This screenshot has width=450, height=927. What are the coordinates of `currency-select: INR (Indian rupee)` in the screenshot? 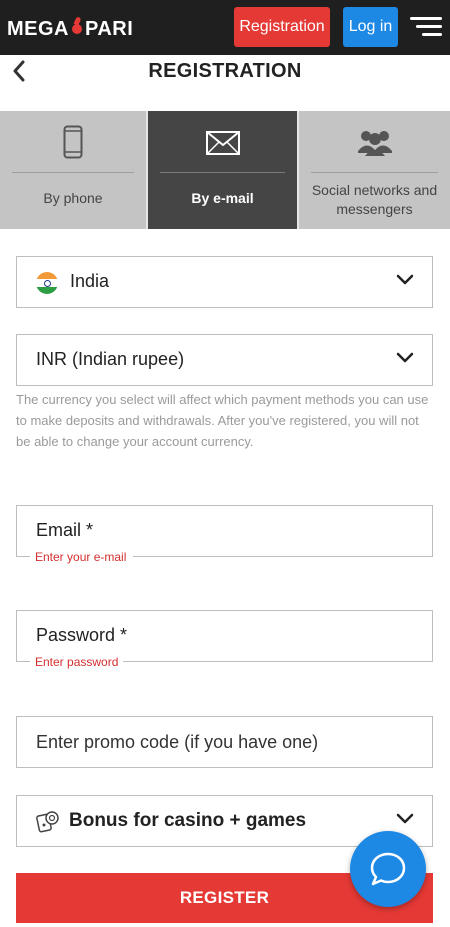 It's located at (224, 360).